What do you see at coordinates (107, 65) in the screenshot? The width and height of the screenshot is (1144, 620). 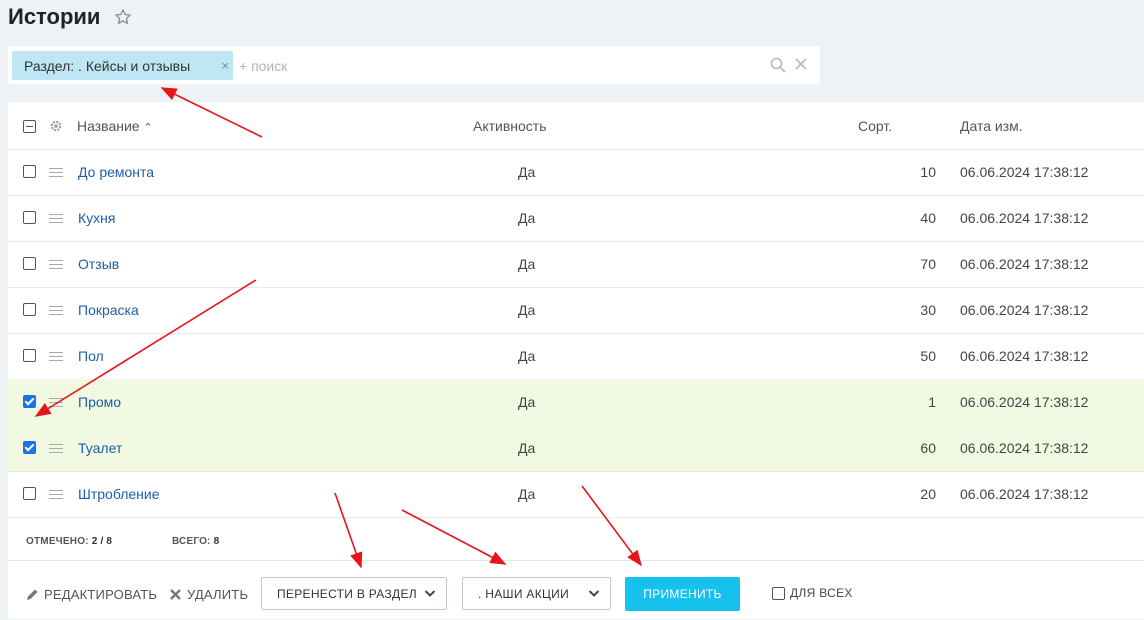 I see `filter-chip-label: Раздел: . Кейсы и отзывы` at bounding box center [107, 65].